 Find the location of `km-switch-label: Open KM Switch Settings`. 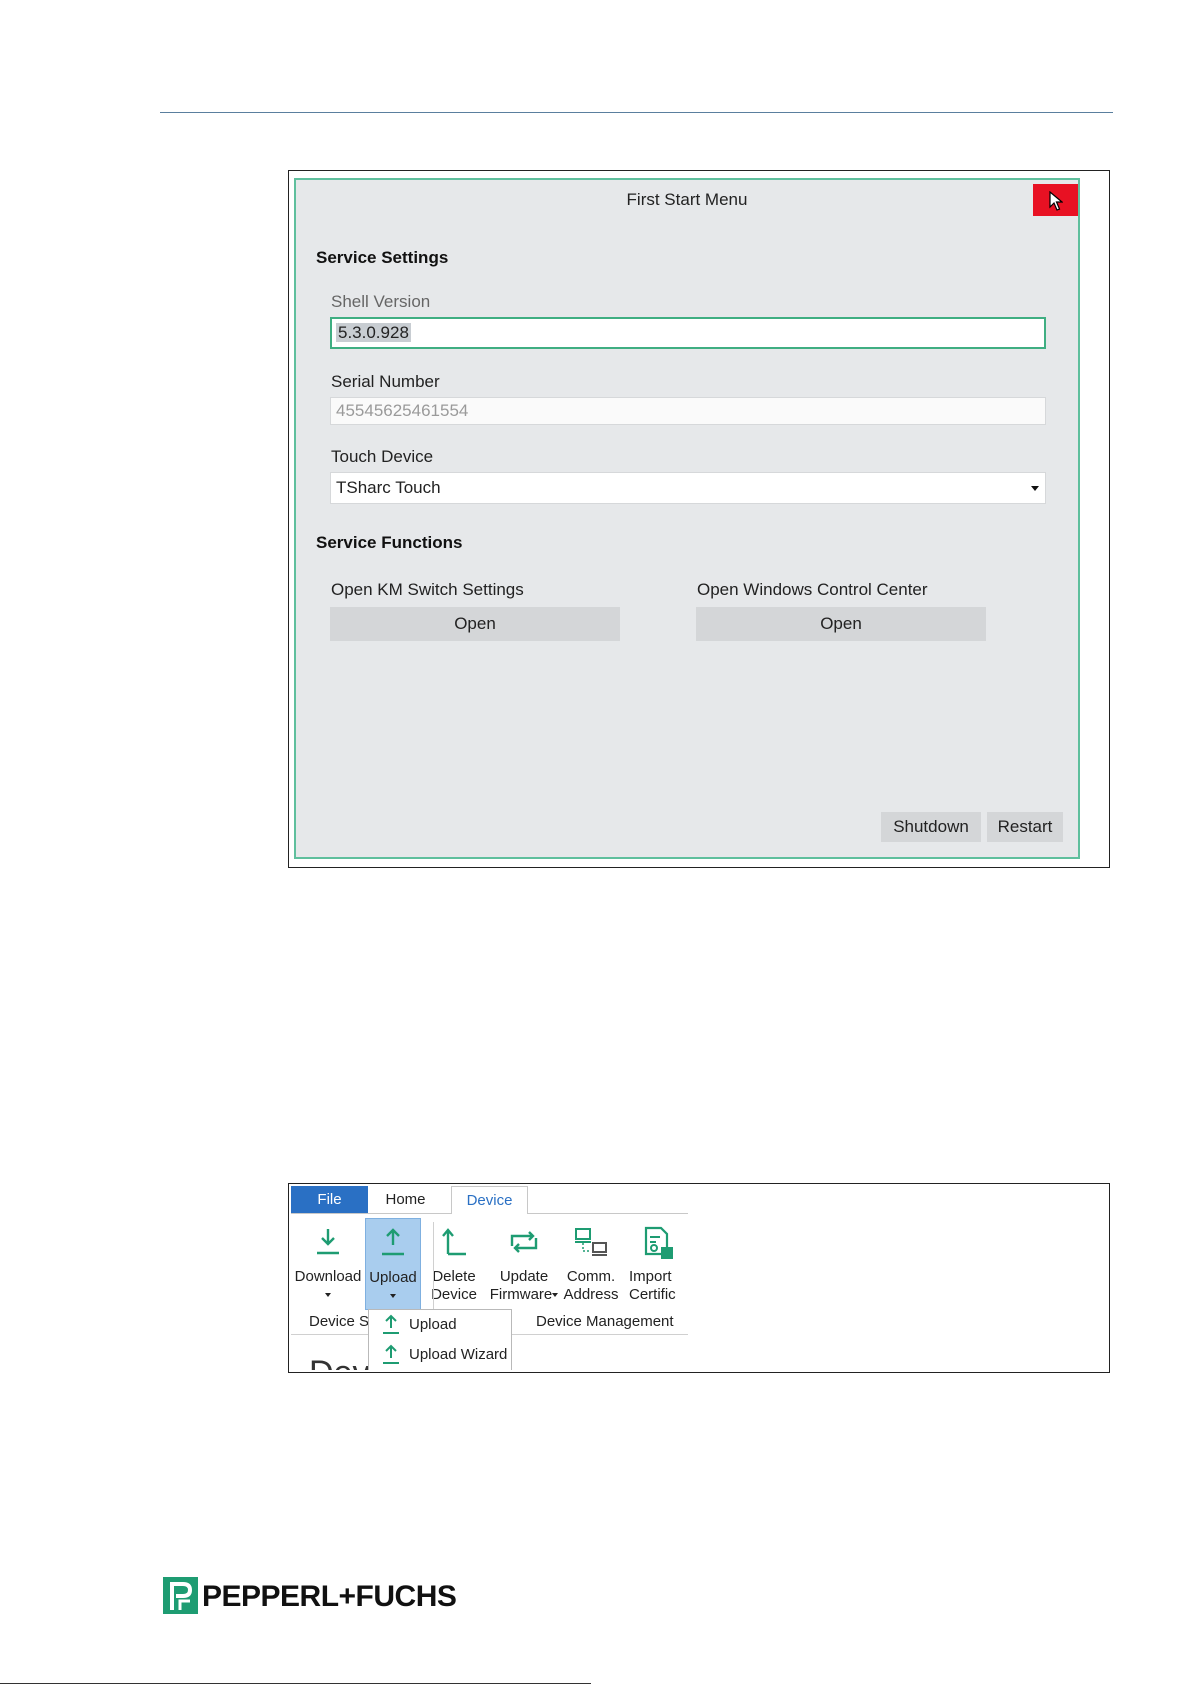

km-switch-label: Open KM Switch Settings is located at coordinates (427, 589).